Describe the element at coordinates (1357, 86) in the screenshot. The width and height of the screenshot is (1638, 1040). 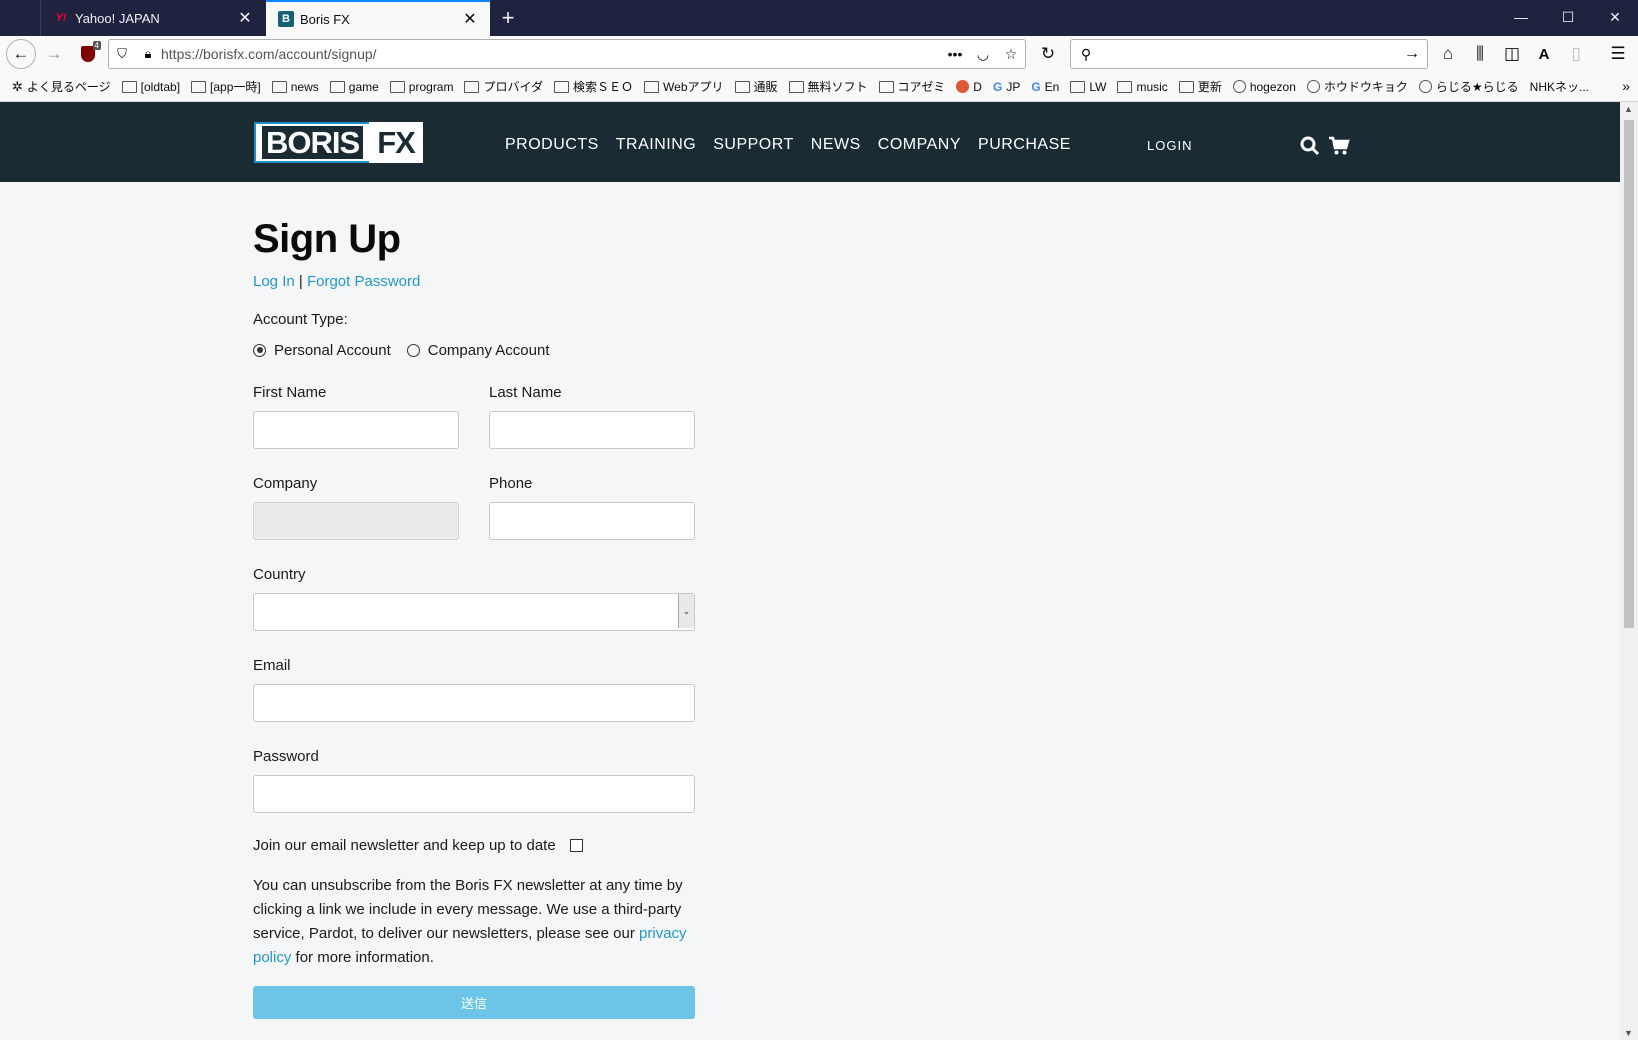
I see `bookmark-item: ホウドウキョク` at that location.